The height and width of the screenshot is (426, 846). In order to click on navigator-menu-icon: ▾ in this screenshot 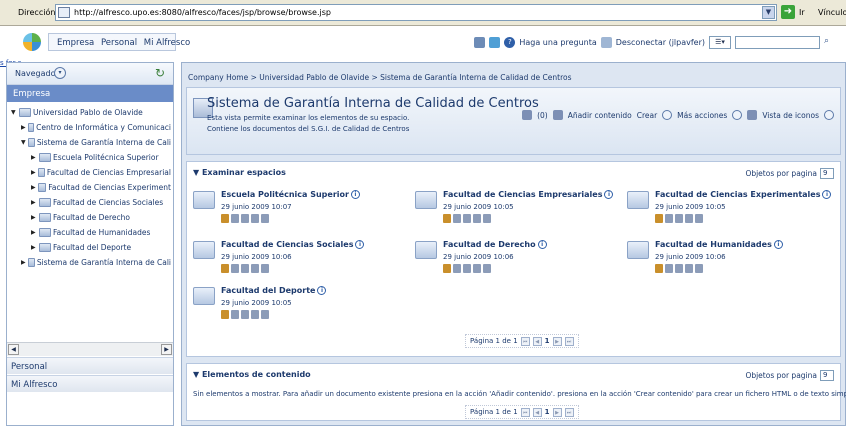, I will do `click(60, 73)`.